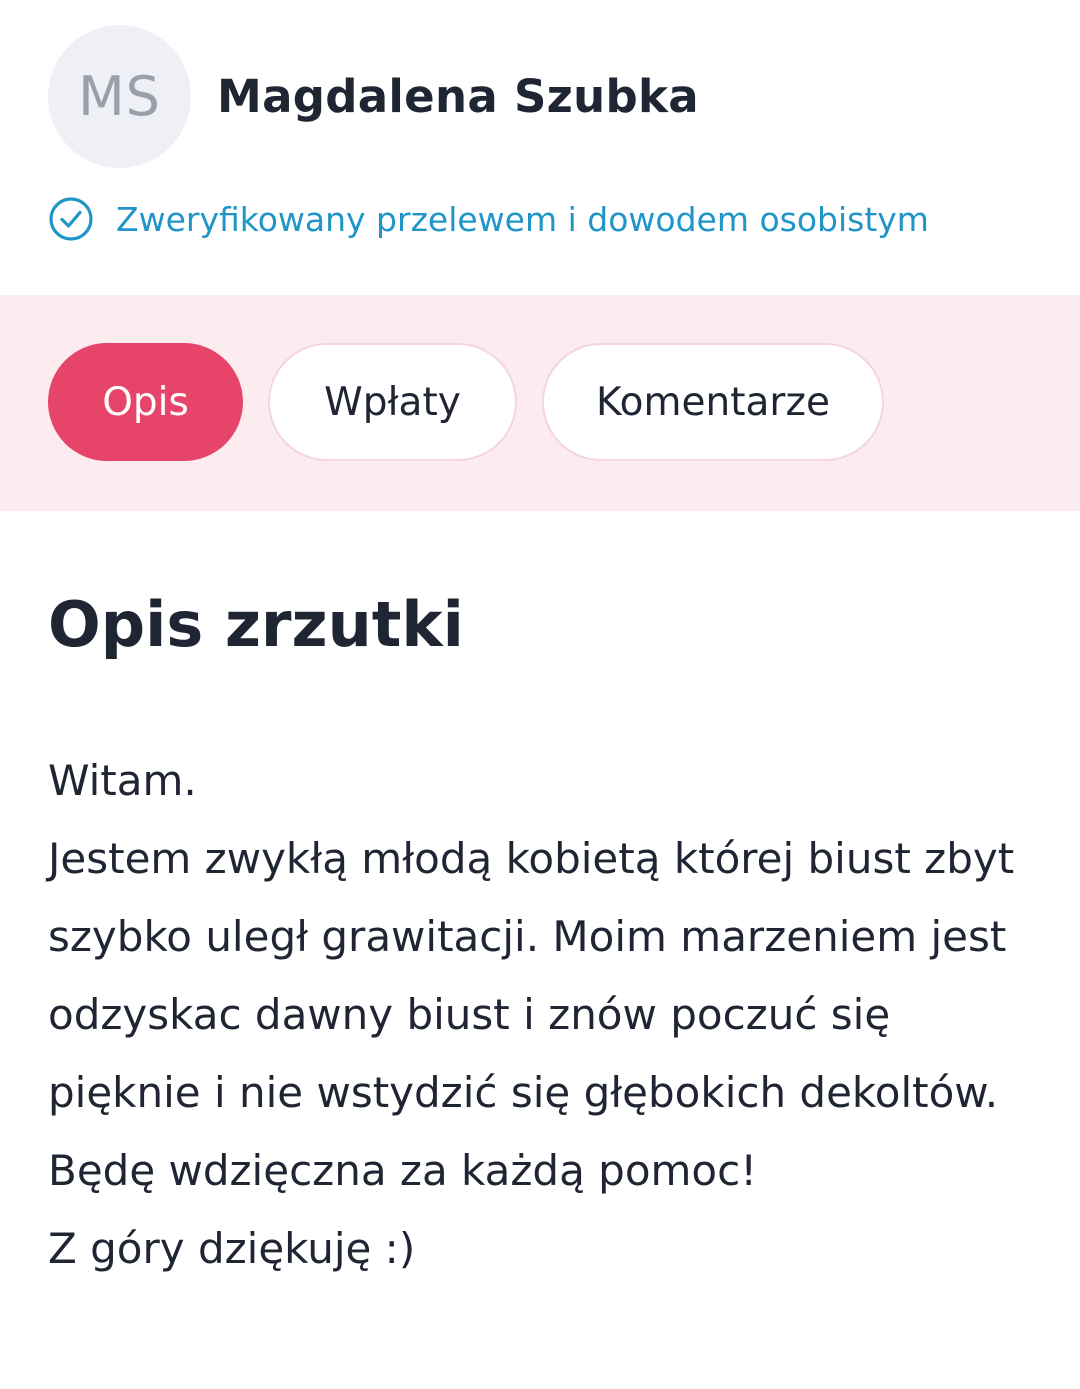  I want to click on description-paragraph: Witam., so click(122, 780).